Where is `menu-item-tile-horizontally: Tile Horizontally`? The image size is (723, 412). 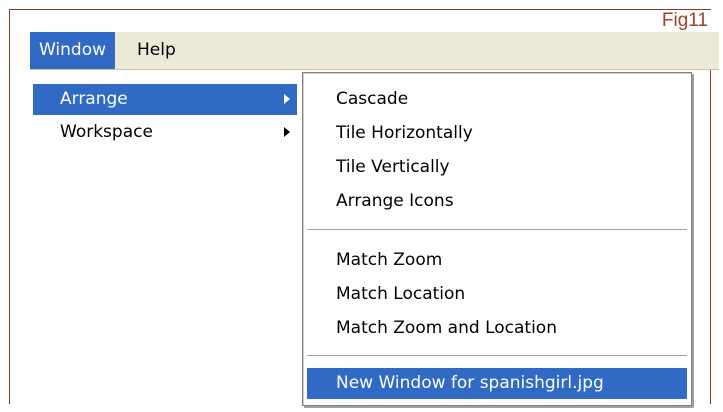 menu-item-tile-horizontally: Tile Horizontally is located at coordinates (497, 133).